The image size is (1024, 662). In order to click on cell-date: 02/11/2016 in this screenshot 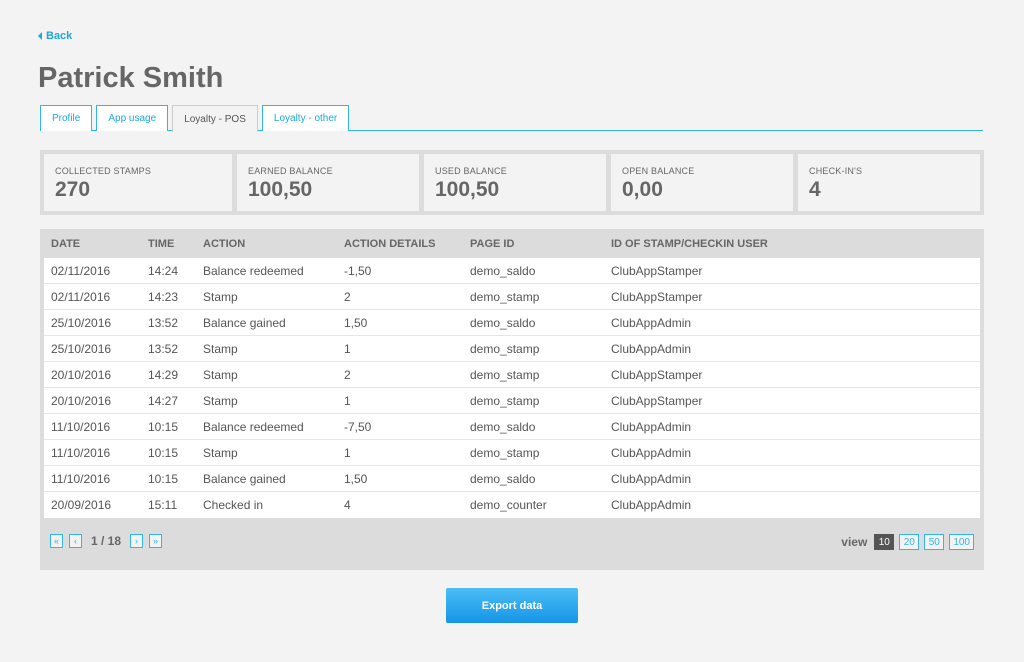, I will do `click(81, 297)`.